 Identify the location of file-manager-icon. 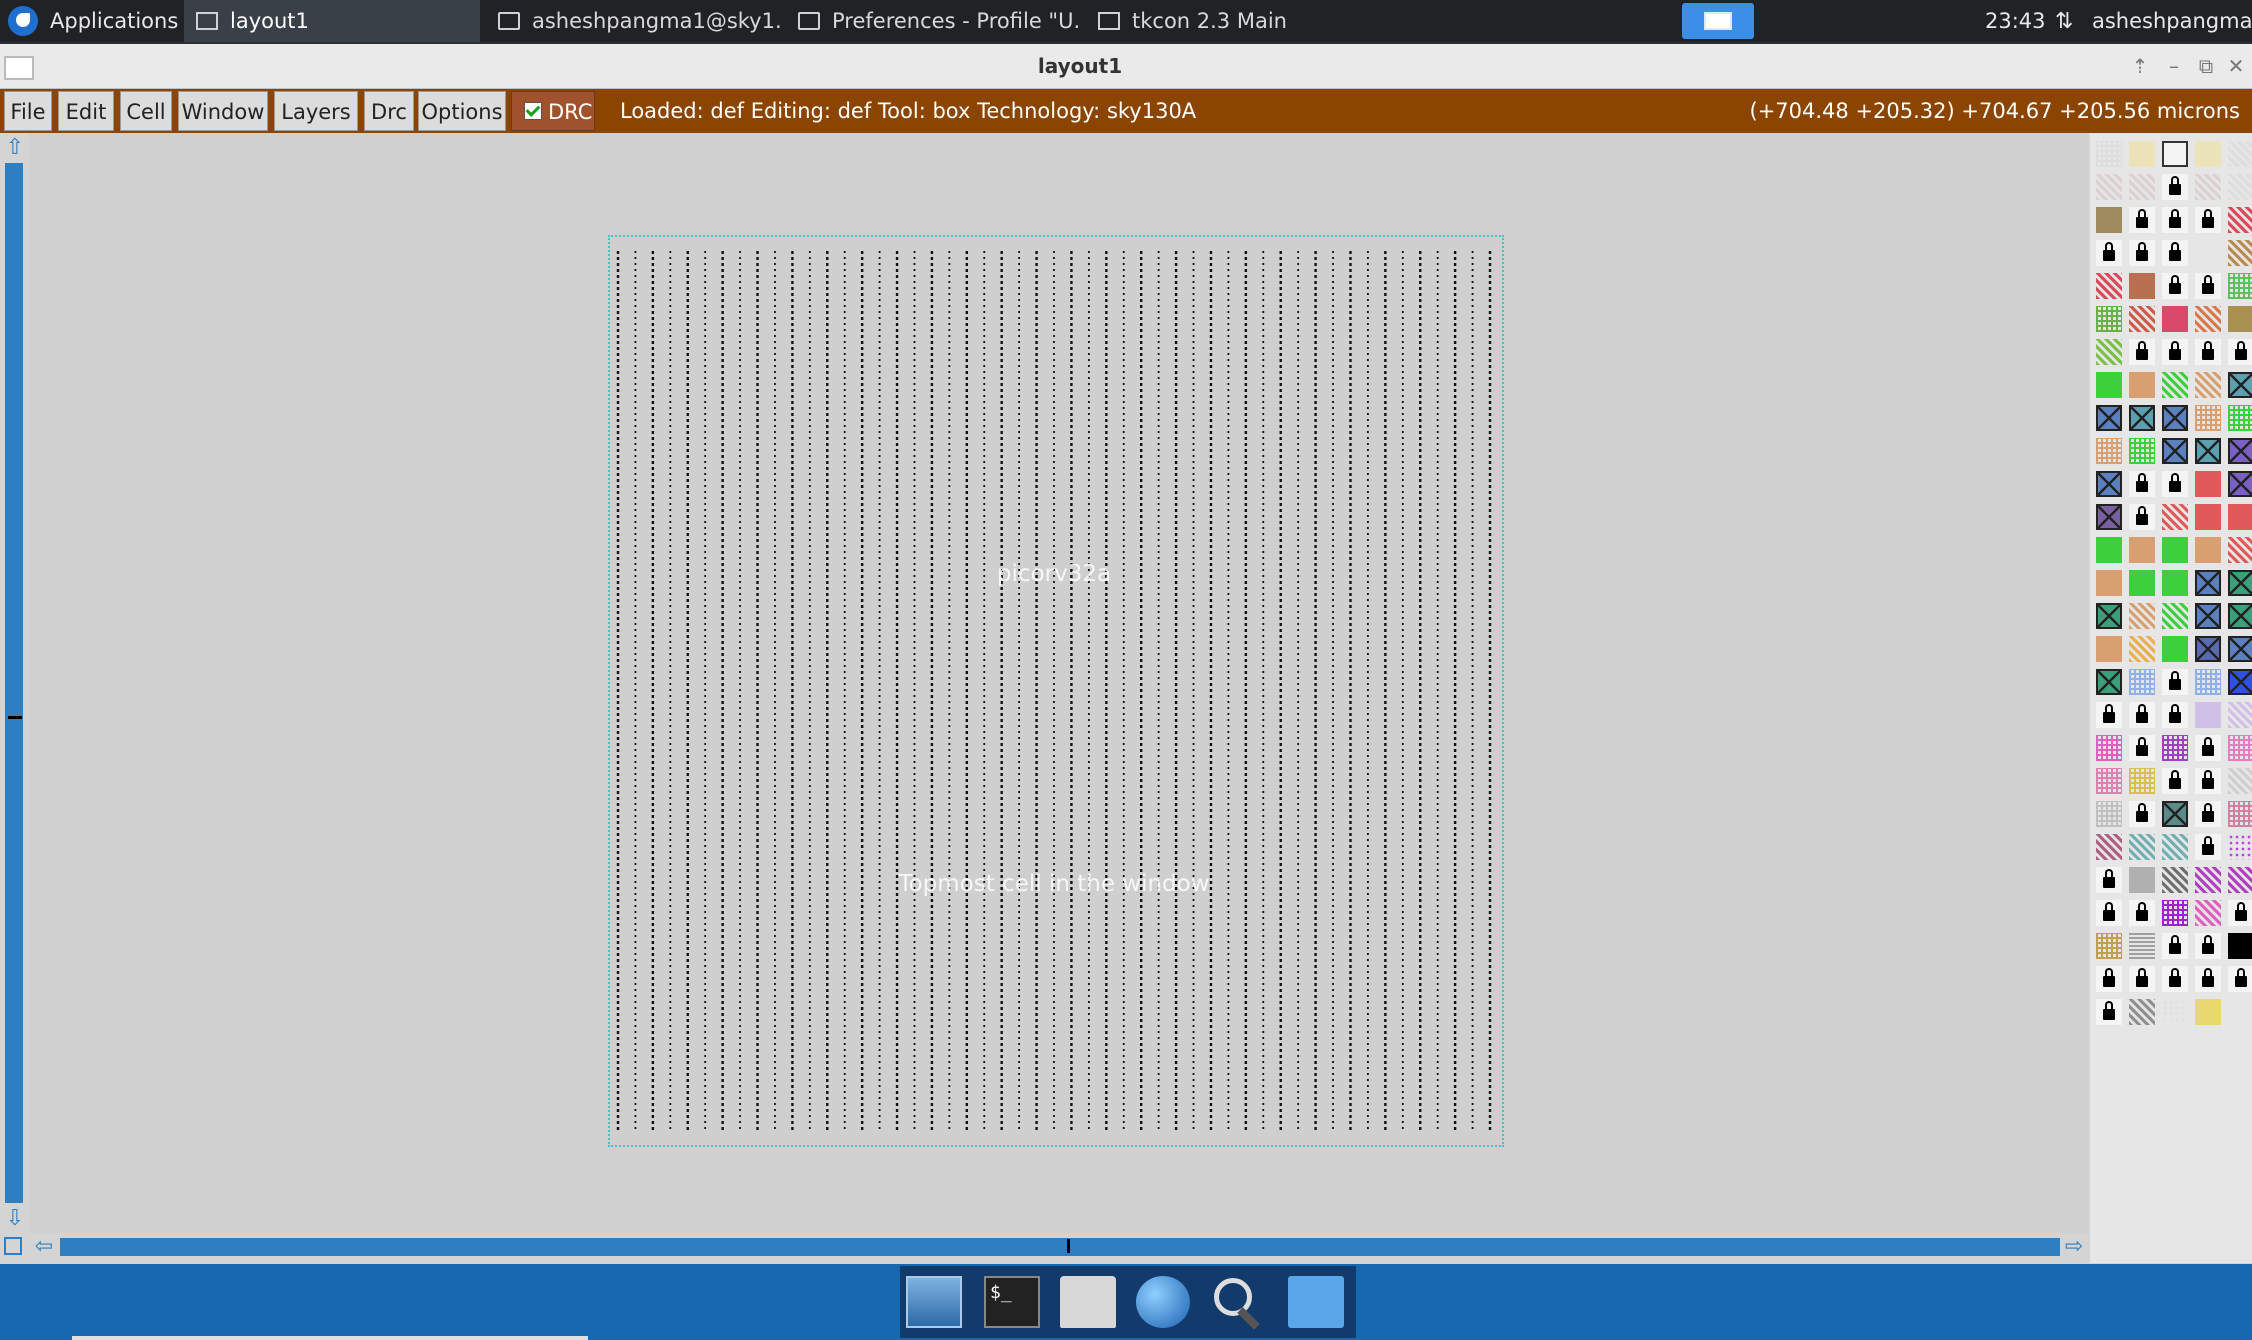
(1316, 1302).